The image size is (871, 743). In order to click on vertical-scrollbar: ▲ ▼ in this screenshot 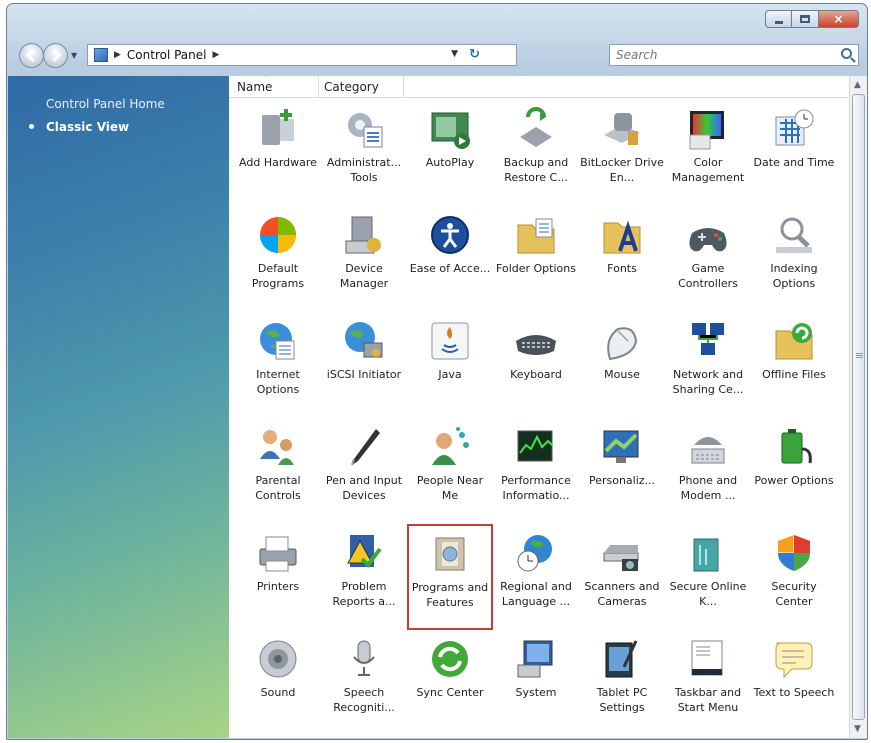, I will do `click(858, 407)`.